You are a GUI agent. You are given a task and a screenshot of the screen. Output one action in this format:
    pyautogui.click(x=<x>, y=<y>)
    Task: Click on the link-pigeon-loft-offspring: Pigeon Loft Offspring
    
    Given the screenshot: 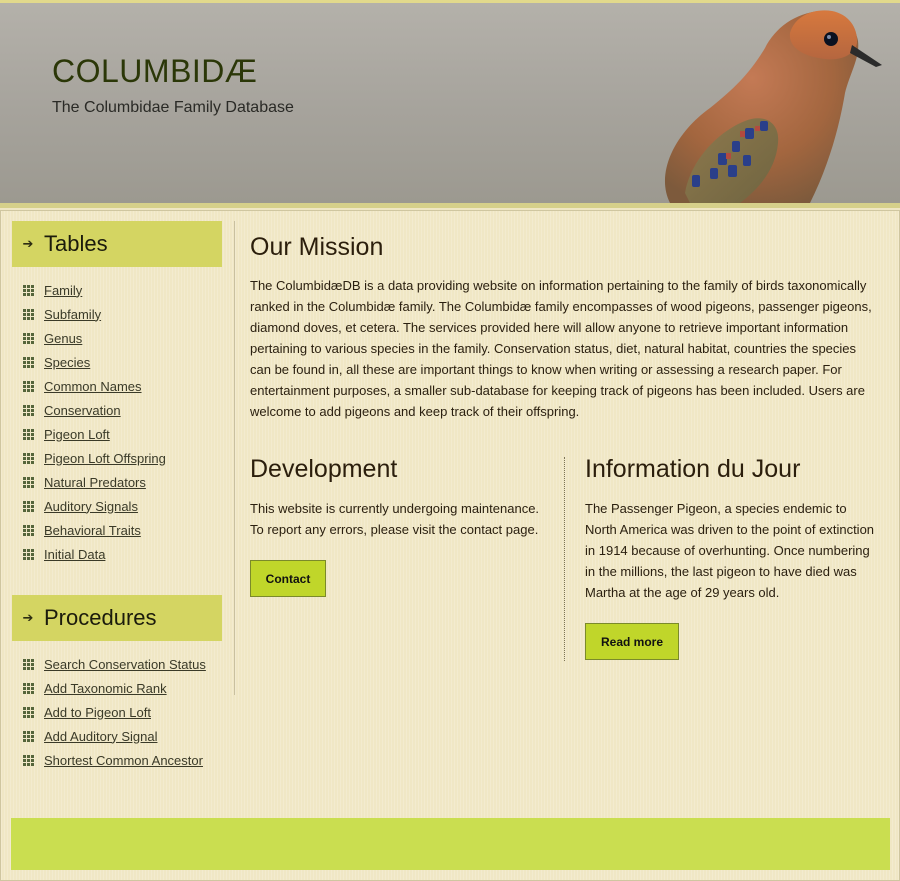 What is the action you would take?
    pyautogui.click(x=105, y=458)
    